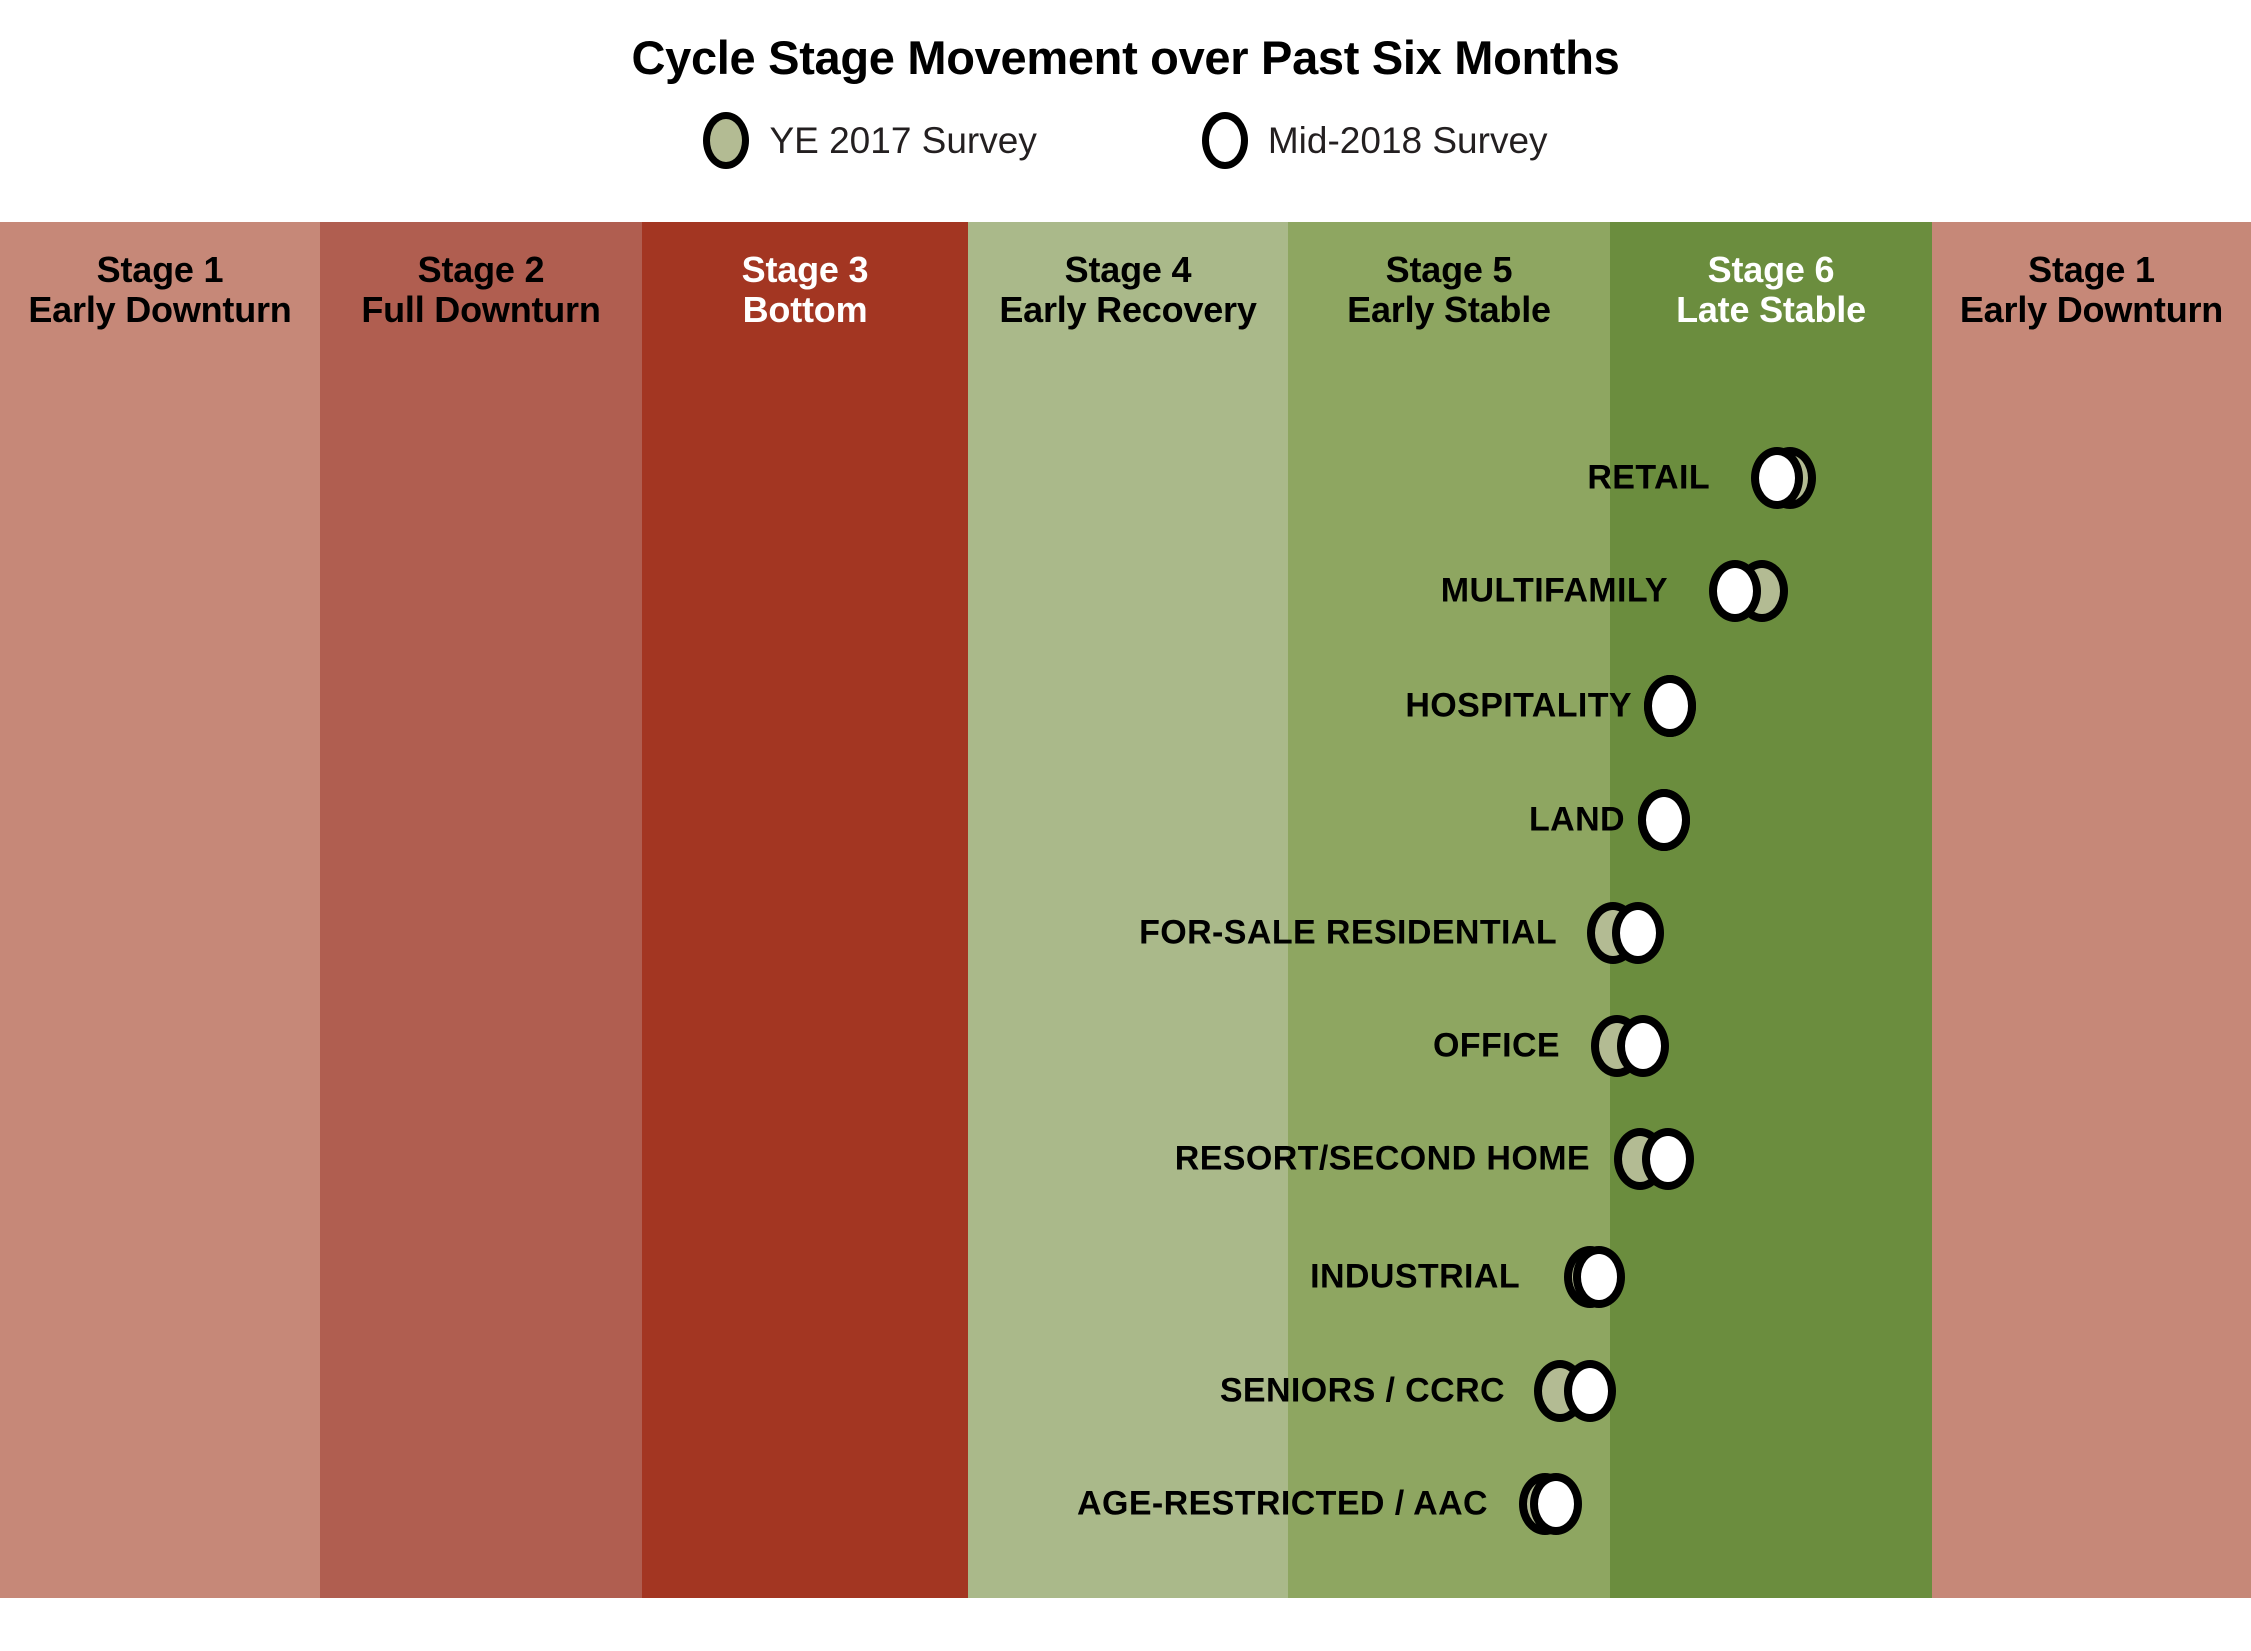 This screenshot has width=2251, height=1651. I want to click on stage-band-7: Stage 1 Early Downturn, so click(2091, 910).